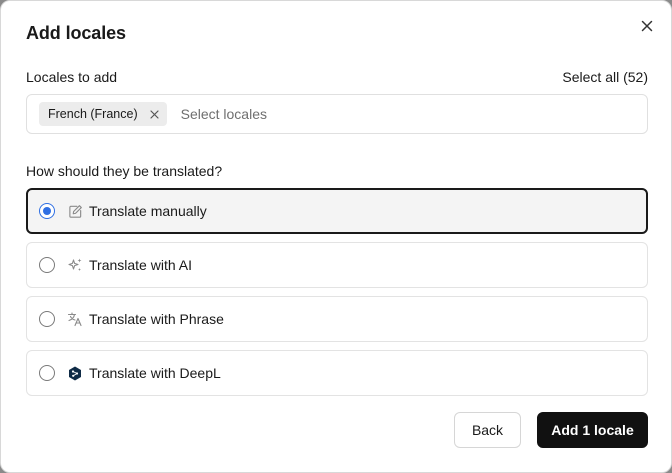  I want to click on add-locale-button: Add 1 locale, so click(592, 430).